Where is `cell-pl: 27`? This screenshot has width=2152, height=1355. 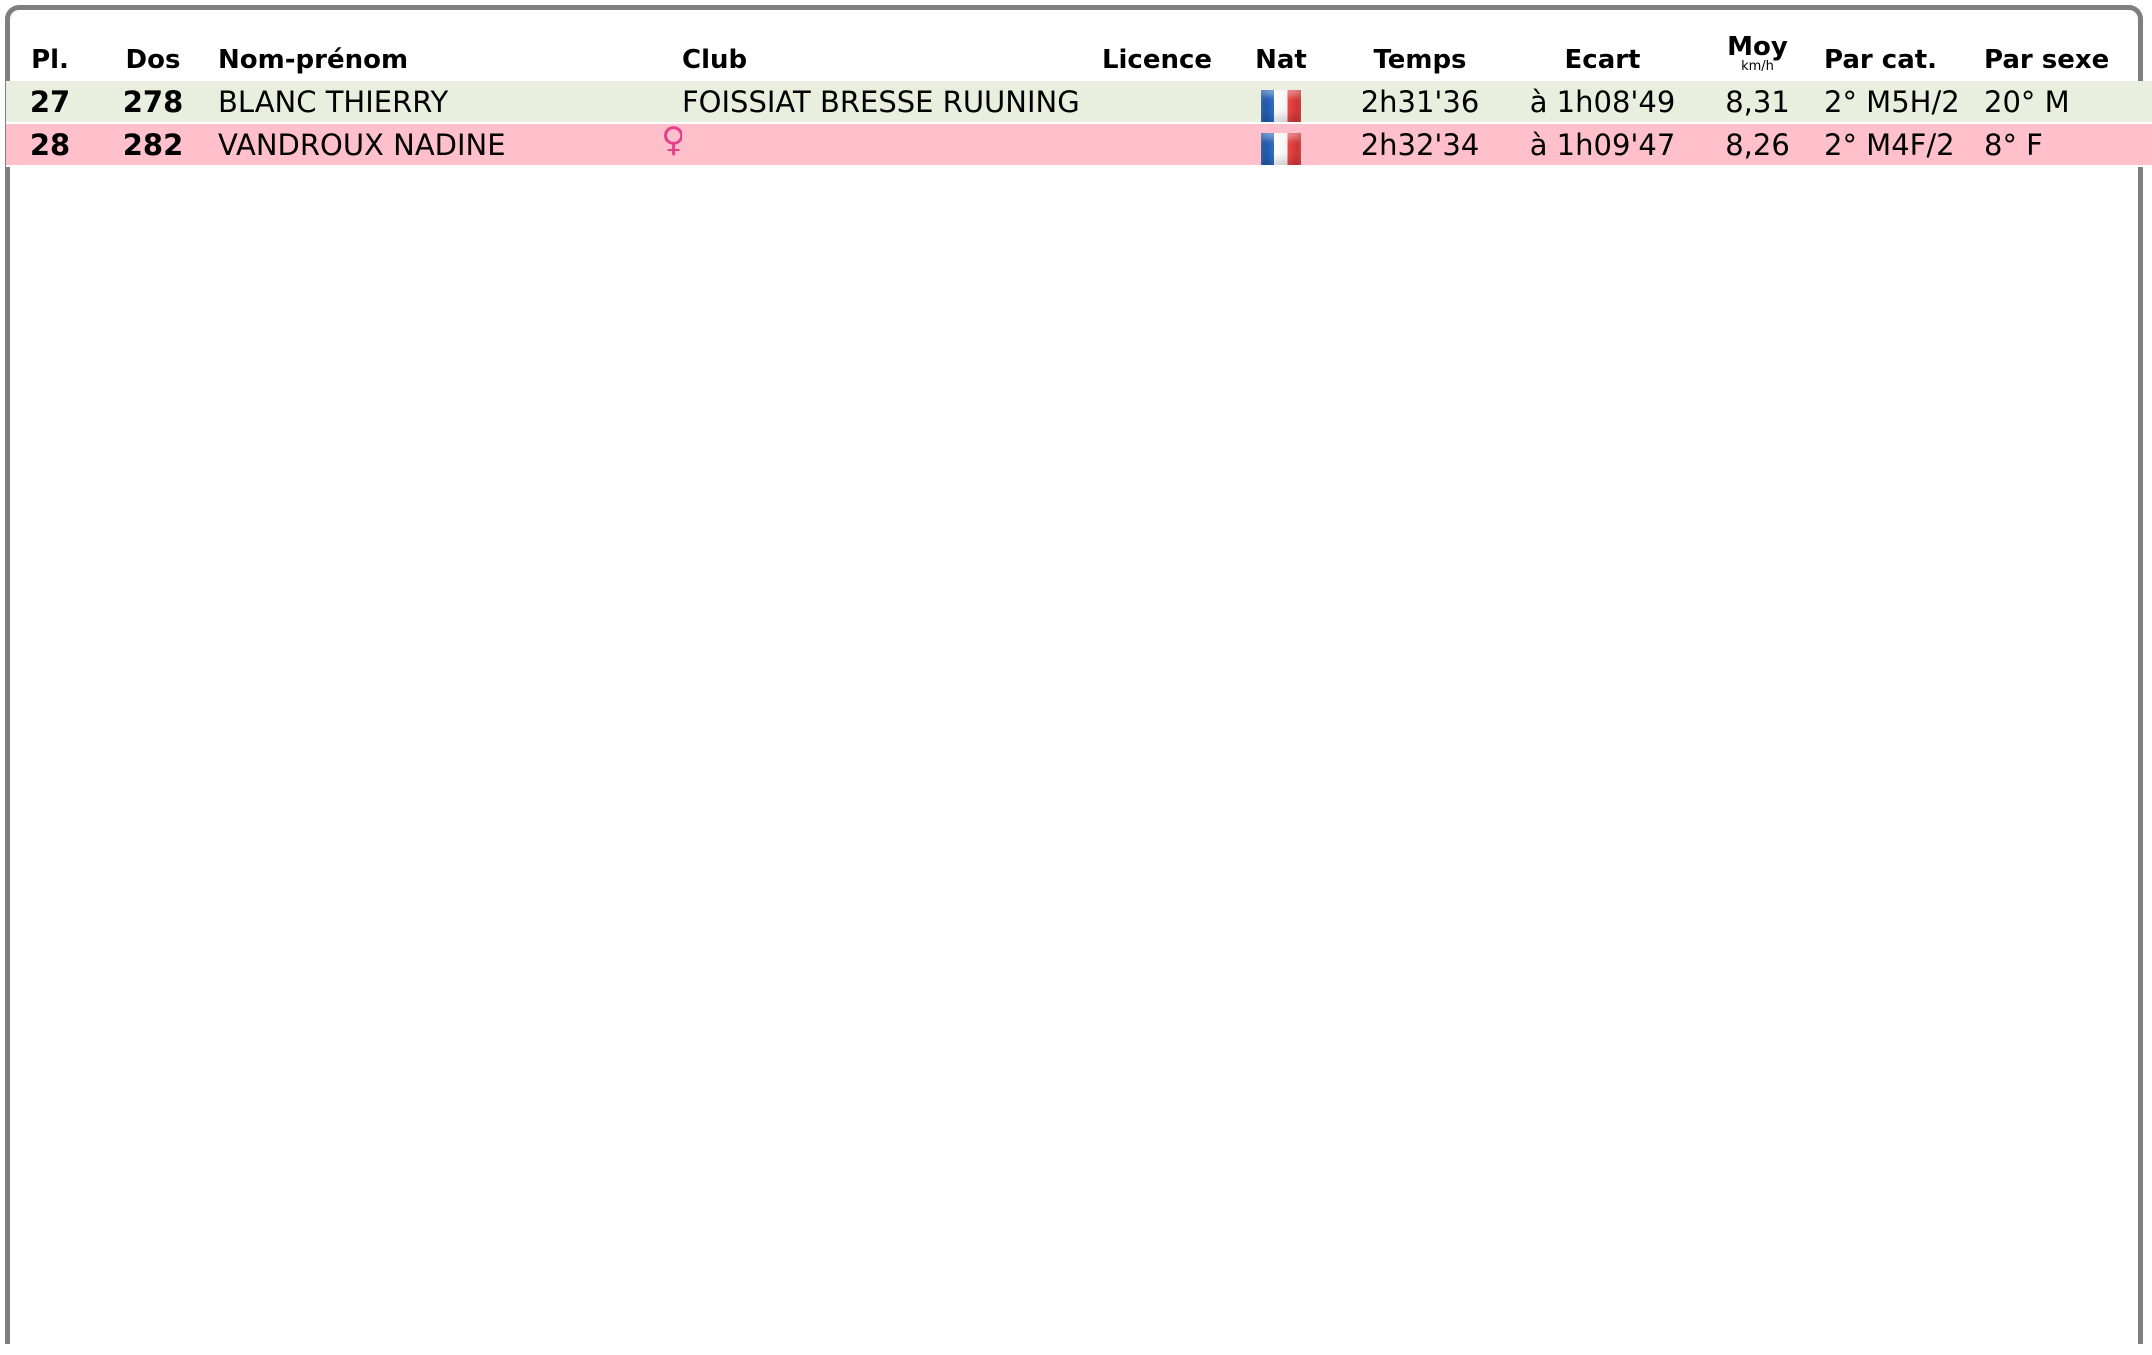
cell-pl: 27 is located at coordinates (50, 102).